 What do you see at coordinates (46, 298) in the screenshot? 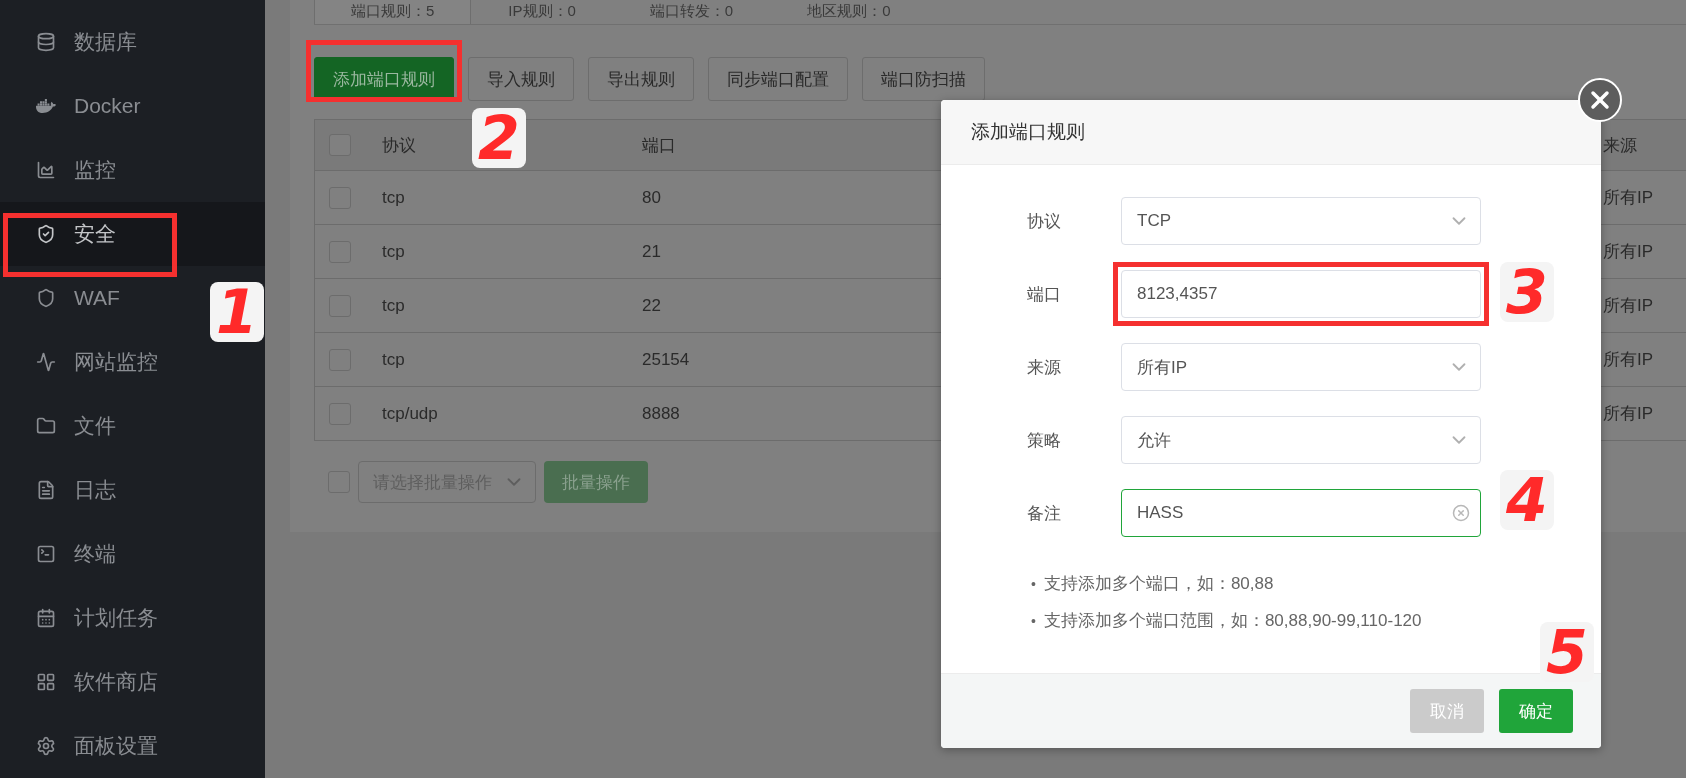
I see `shield-icon` at bounding box center [46, 298].